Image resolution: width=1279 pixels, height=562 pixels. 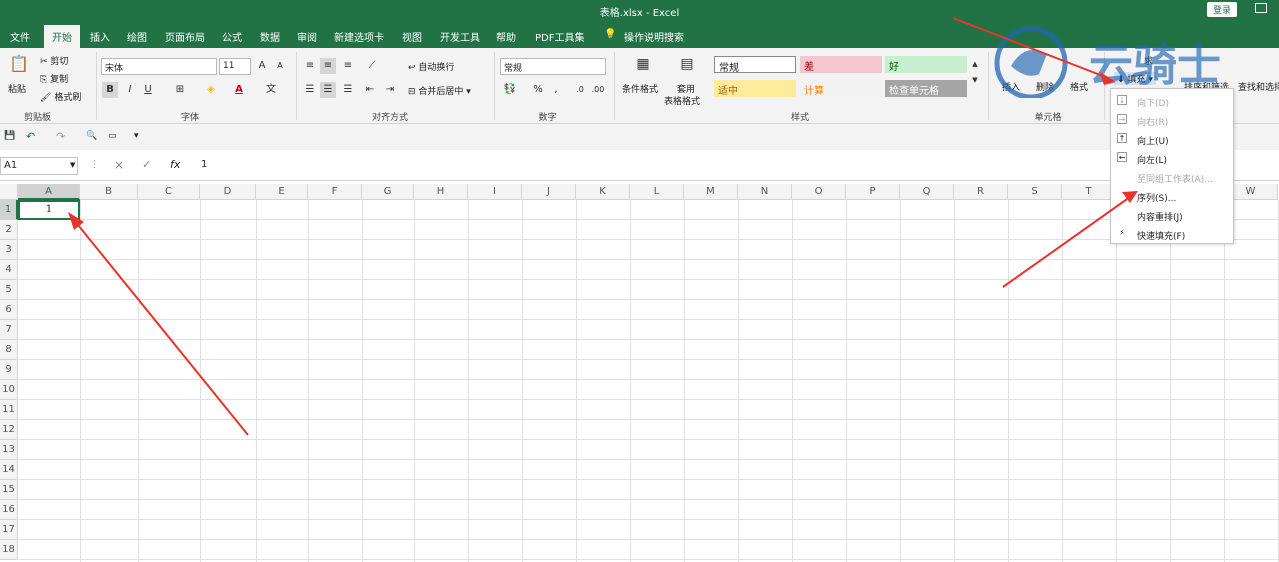 I want to click on redo-icon: ↷, so click(x=60, y=136).